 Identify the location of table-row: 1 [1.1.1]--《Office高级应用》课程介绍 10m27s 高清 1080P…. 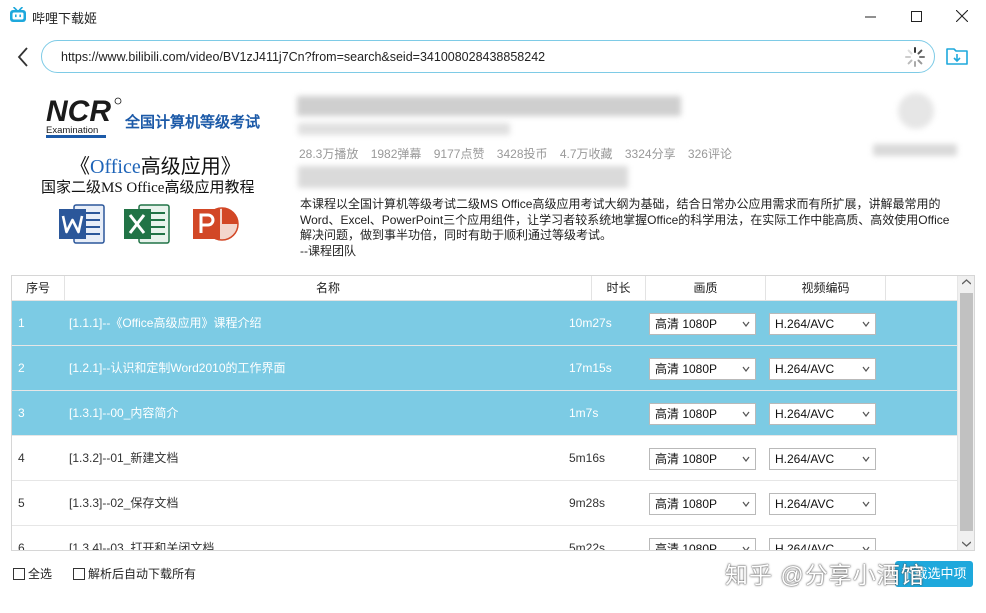
(484, 323).